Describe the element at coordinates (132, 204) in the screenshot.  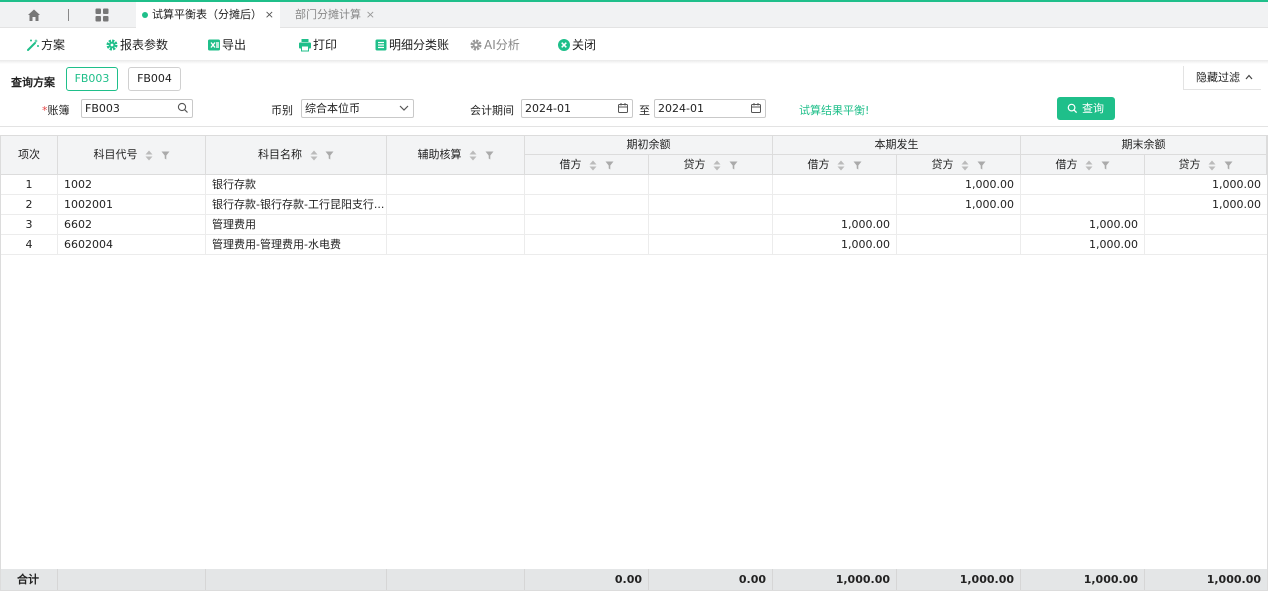
I see `cell-code: 1002001` at that location.